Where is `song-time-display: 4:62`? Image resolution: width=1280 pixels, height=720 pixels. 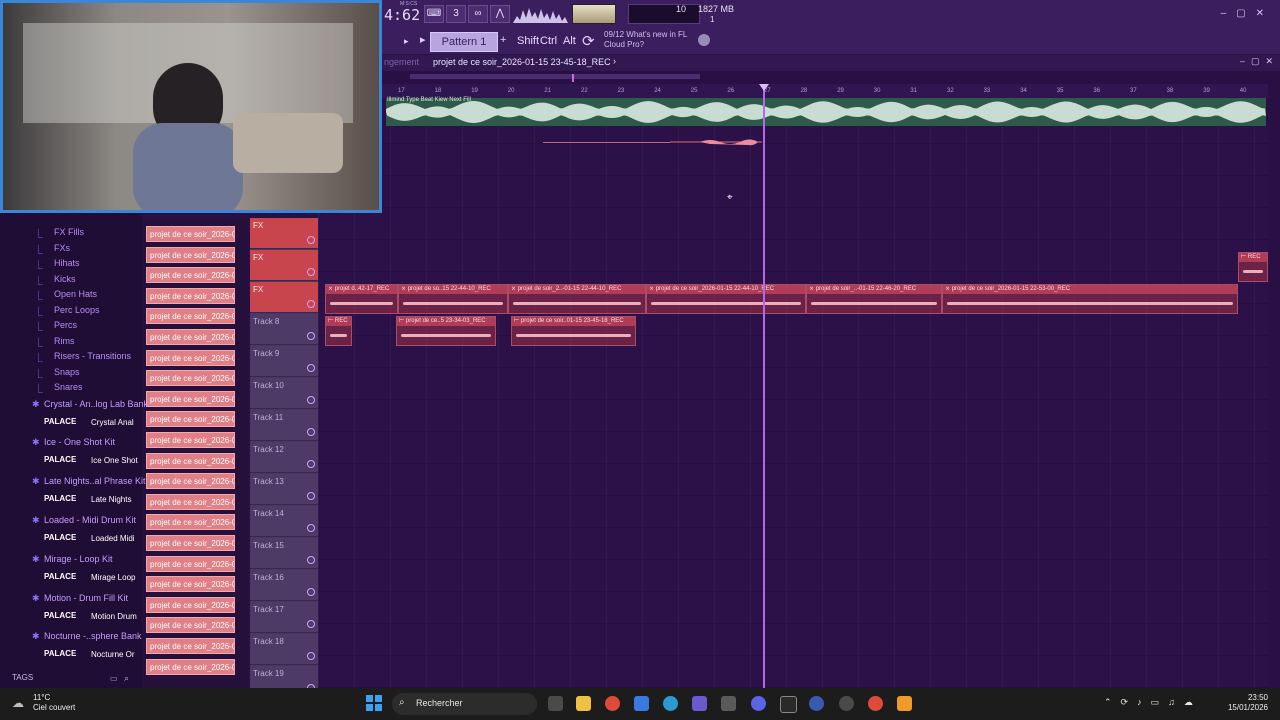 song-time-display: 4:62 is located at coordinates (402, 15).